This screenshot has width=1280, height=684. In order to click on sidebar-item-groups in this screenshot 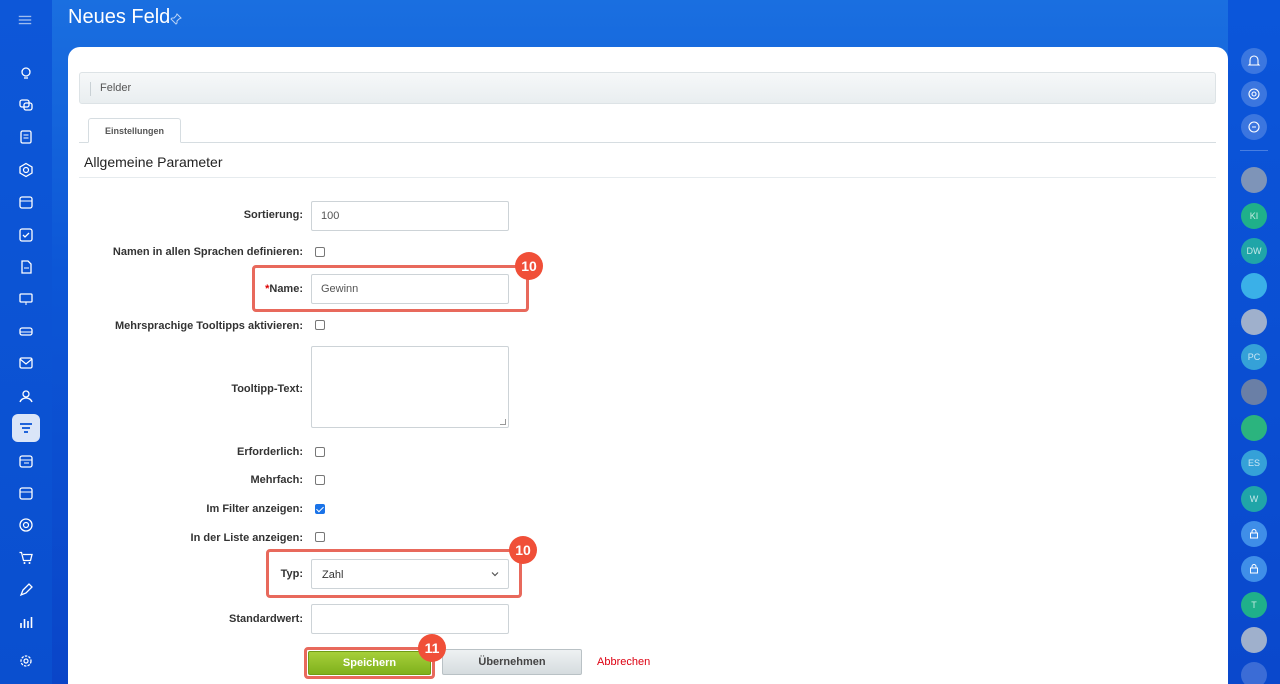, I will do `click(26, 170)`.